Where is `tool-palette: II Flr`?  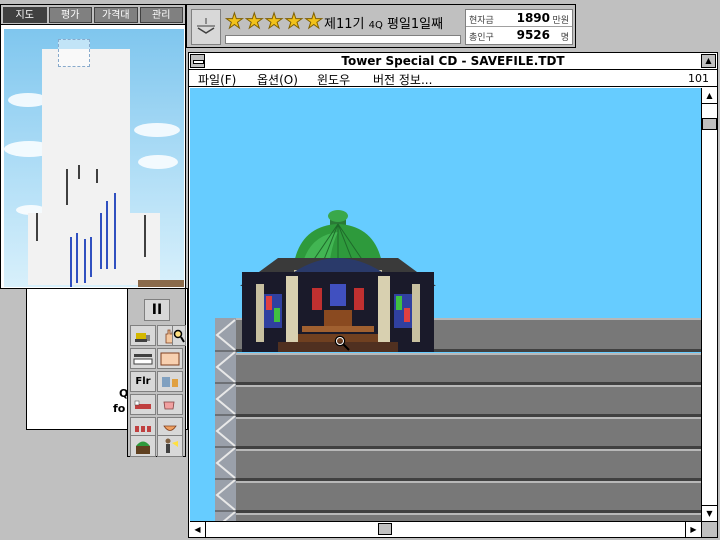 tool-palette: II Flr is located at coordinates (156, 372).